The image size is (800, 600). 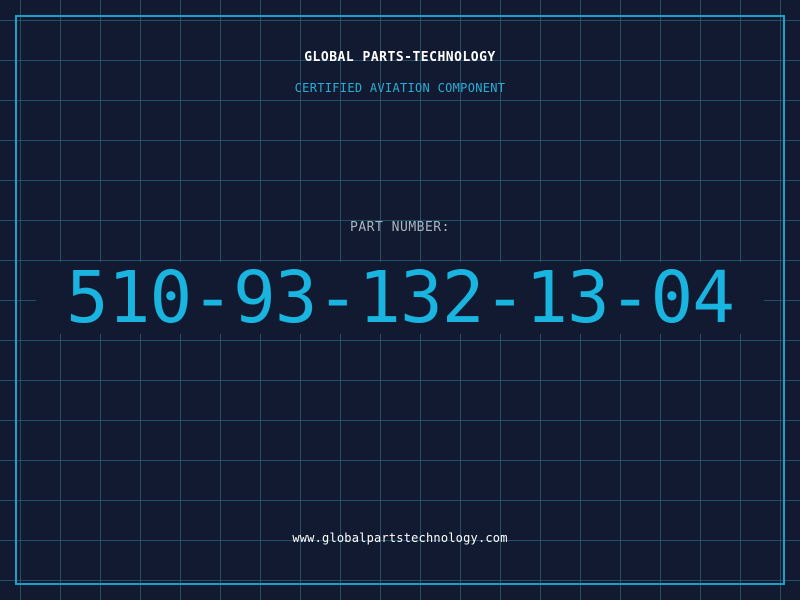 What do you see at coordinates (400, 227) in the screenshot?
I see `part-number-label: PART NUMBER:` at bounding box center [400, 227].